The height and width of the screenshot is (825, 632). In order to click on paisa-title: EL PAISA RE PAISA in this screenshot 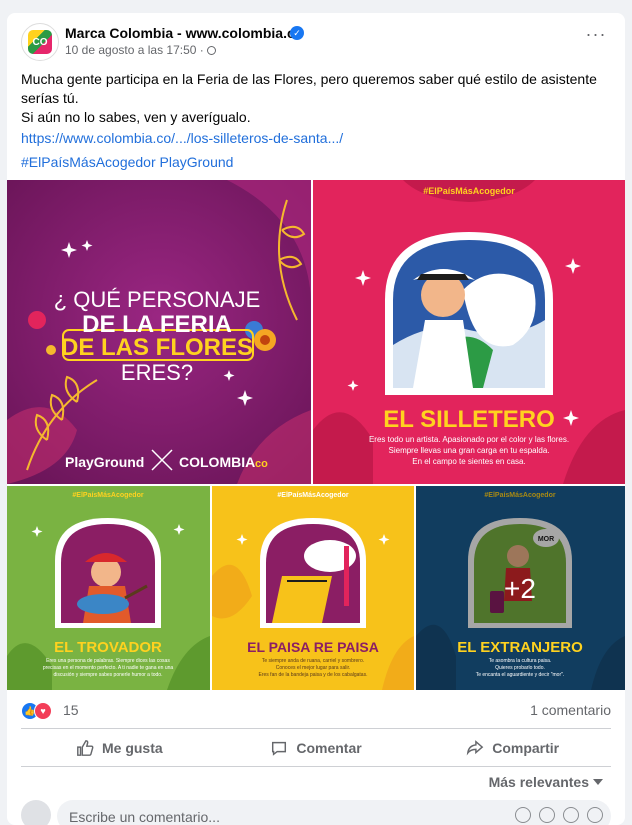, I will do `click(313, 647)`.